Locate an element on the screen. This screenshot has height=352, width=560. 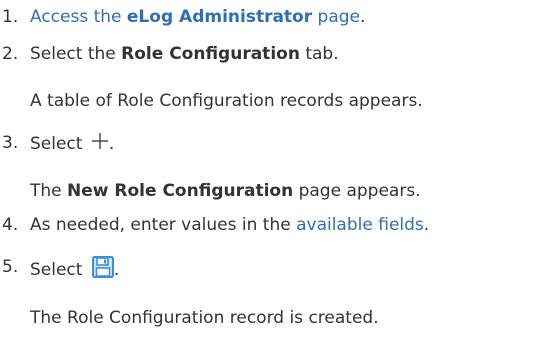
step-number: 1. is located at coordinates (10, 17).